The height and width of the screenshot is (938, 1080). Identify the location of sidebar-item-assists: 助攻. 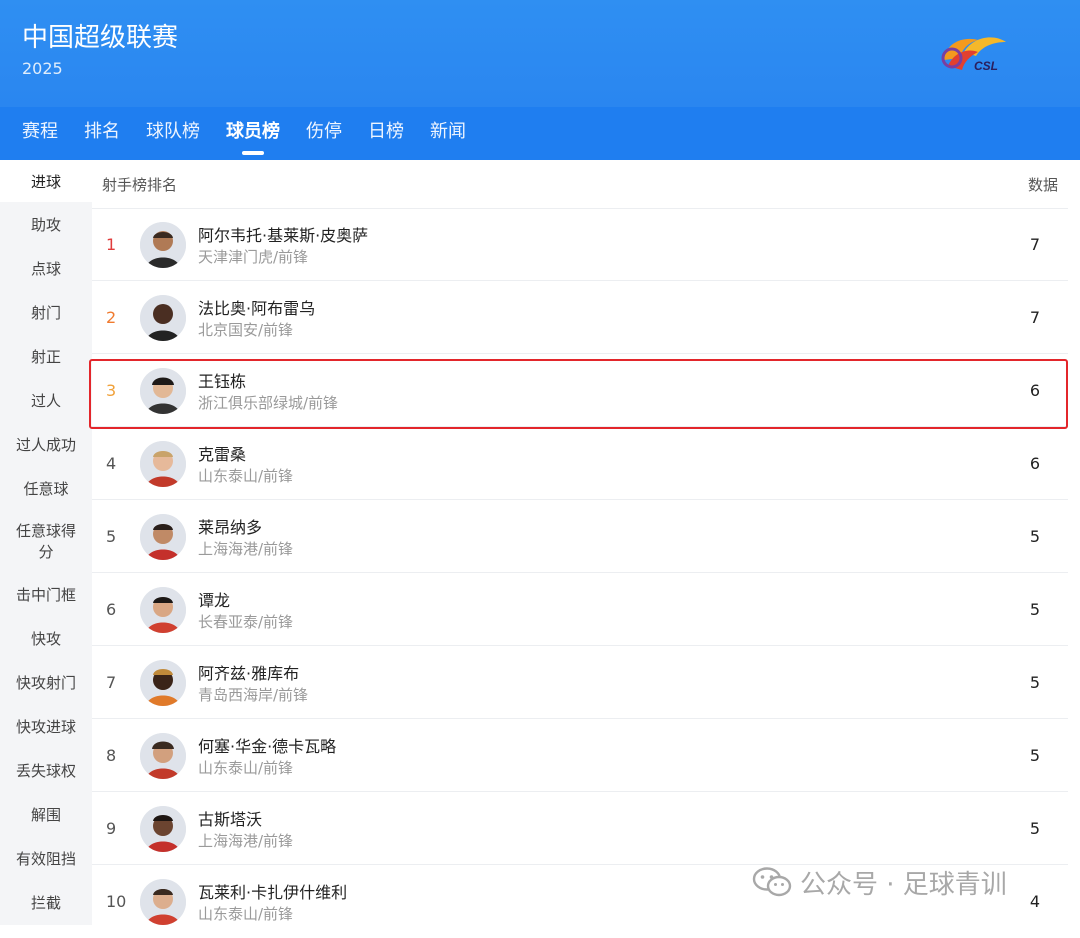
(46, 224).